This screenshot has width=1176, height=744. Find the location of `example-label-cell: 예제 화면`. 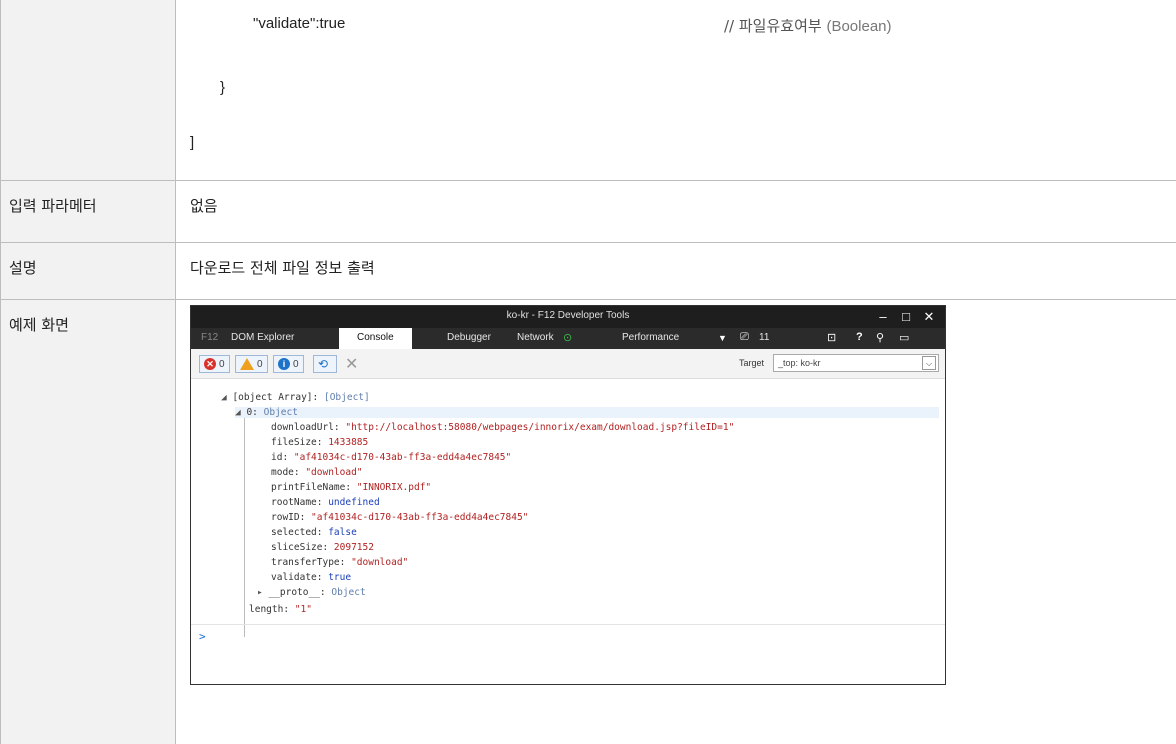

example-label-cell: 예제 화면 is located at coordinates (88, 522).